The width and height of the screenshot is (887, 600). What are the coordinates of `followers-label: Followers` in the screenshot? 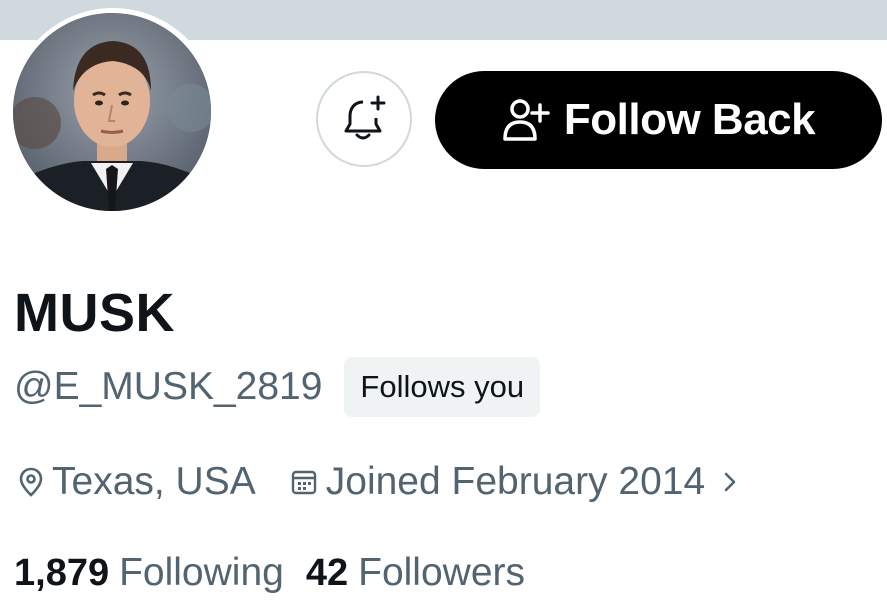 It's located at (441, 572).